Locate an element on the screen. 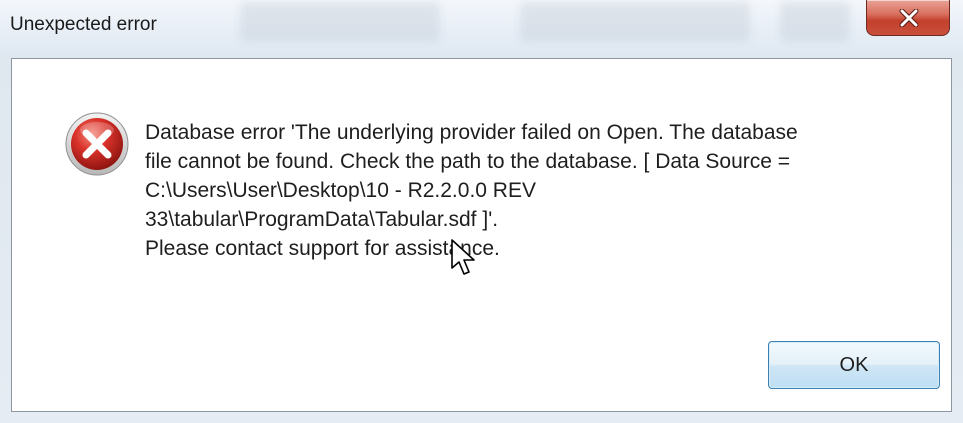 The height and width of the screenshot is (423, 963). close-button is located at coordinates (908, 18).